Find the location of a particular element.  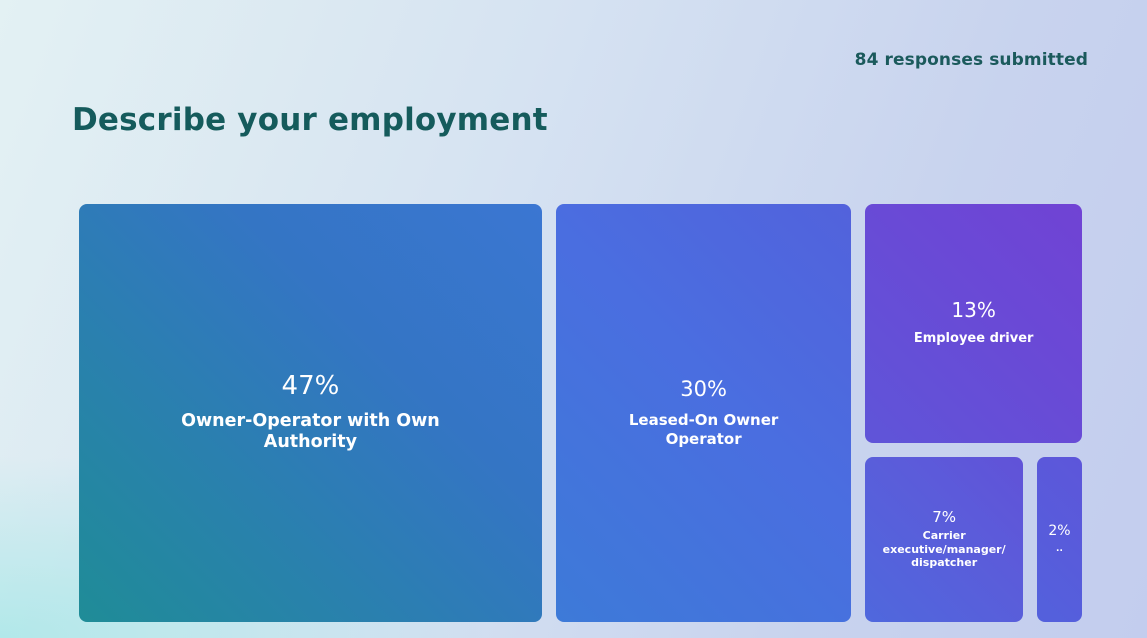

treemap-tile-carrier-executive: 7% Carrier executive/manager/ dispatcher is located at coordinates (944, 539).